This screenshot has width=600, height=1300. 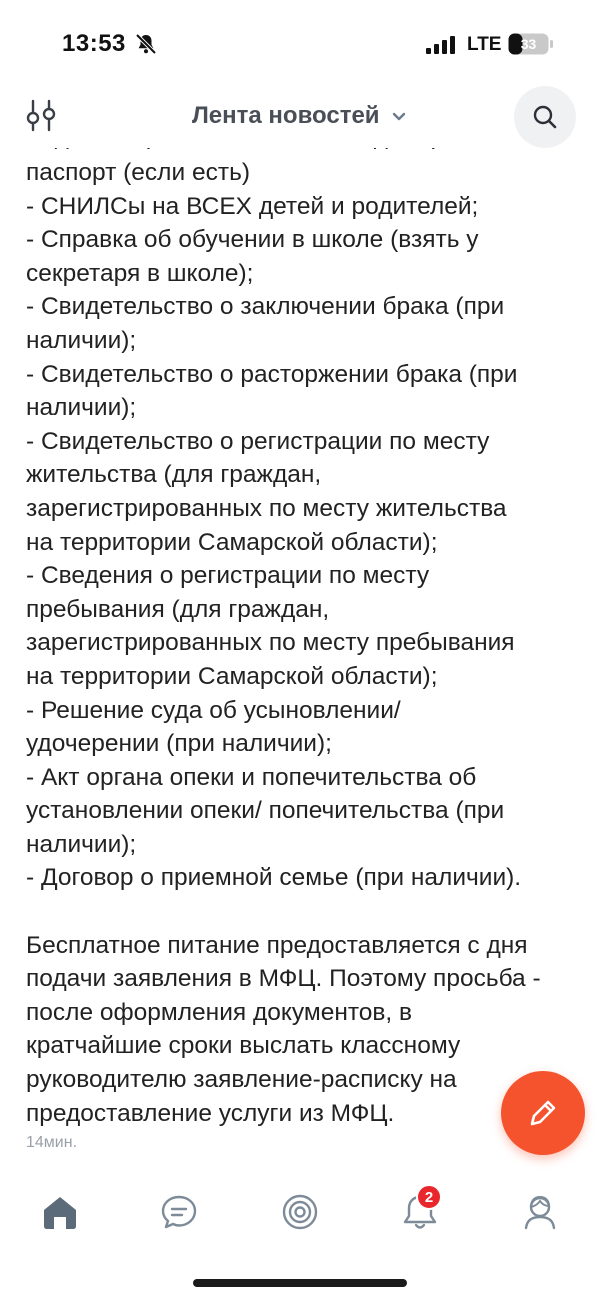 I want to click on chevron-down-icon, so click(x=399, y=116).